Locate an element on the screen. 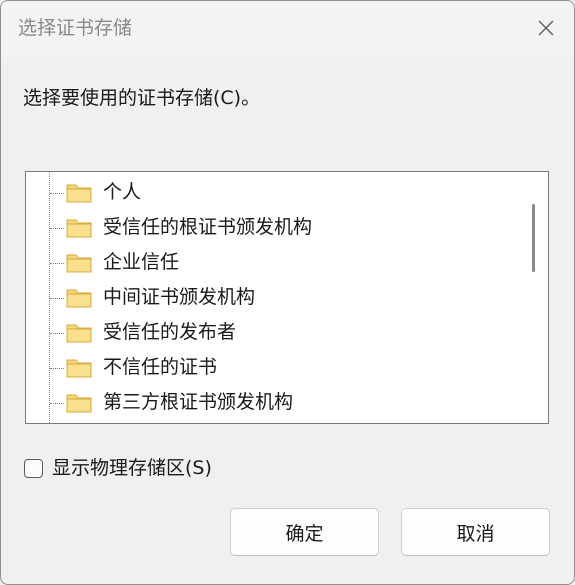  tree-item-third-party-root-ca: 第三方根证书颁发机构 is located at coordinates (271, 402).